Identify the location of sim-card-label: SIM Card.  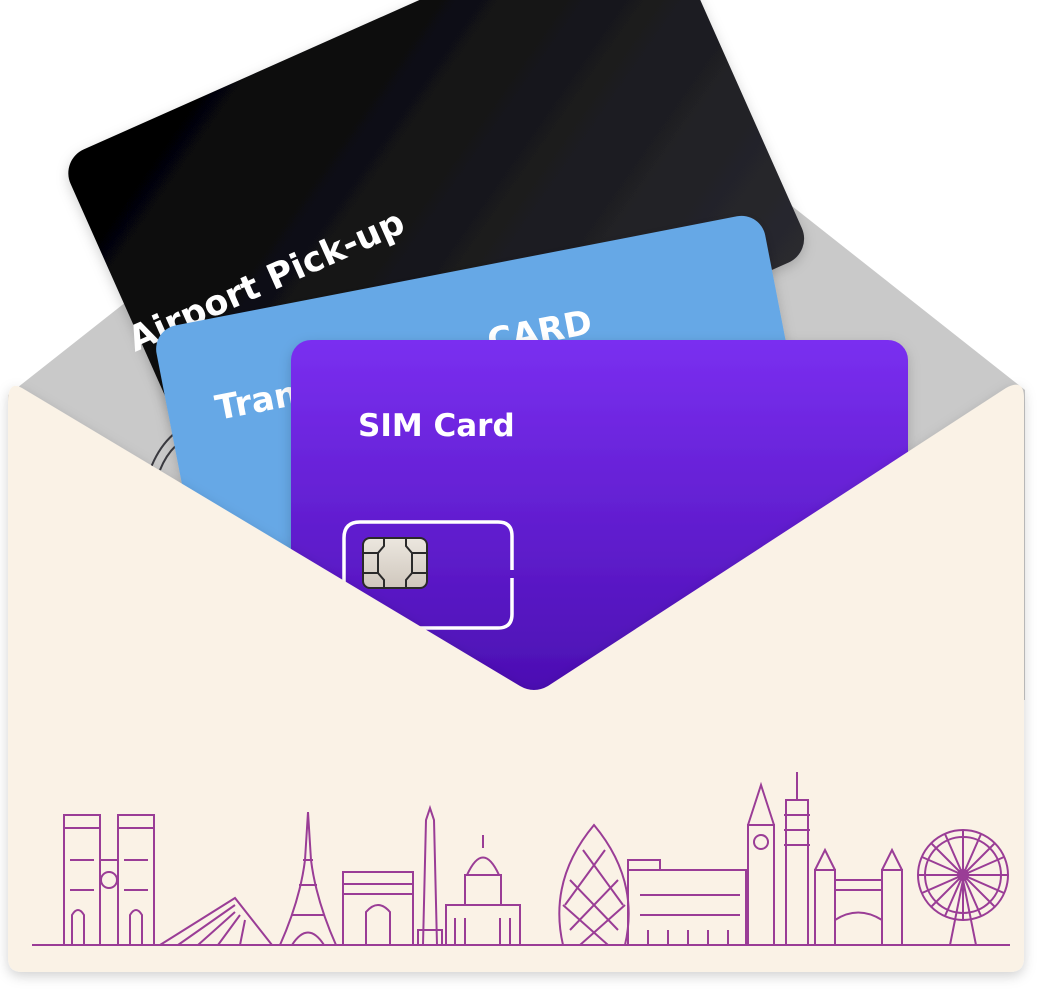
(436, 426).